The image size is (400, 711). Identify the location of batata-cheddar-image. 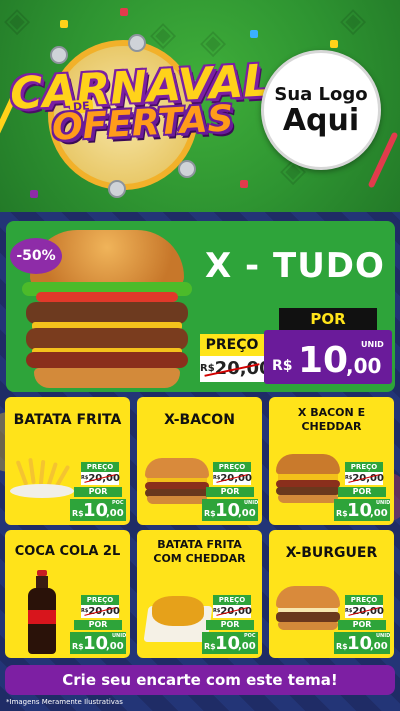
(178, 616).